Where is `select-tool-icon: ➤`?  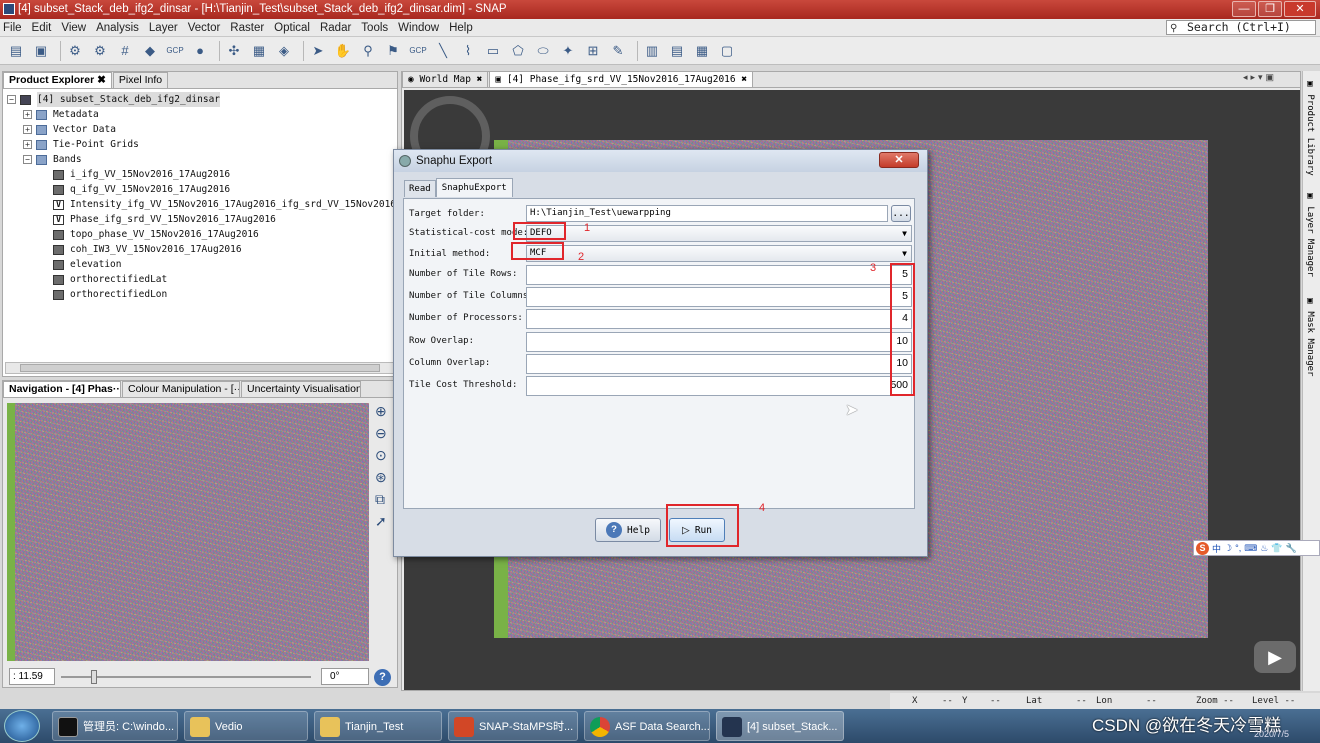
select-tool-icon: ➤ is located at coordinates (318, 51).